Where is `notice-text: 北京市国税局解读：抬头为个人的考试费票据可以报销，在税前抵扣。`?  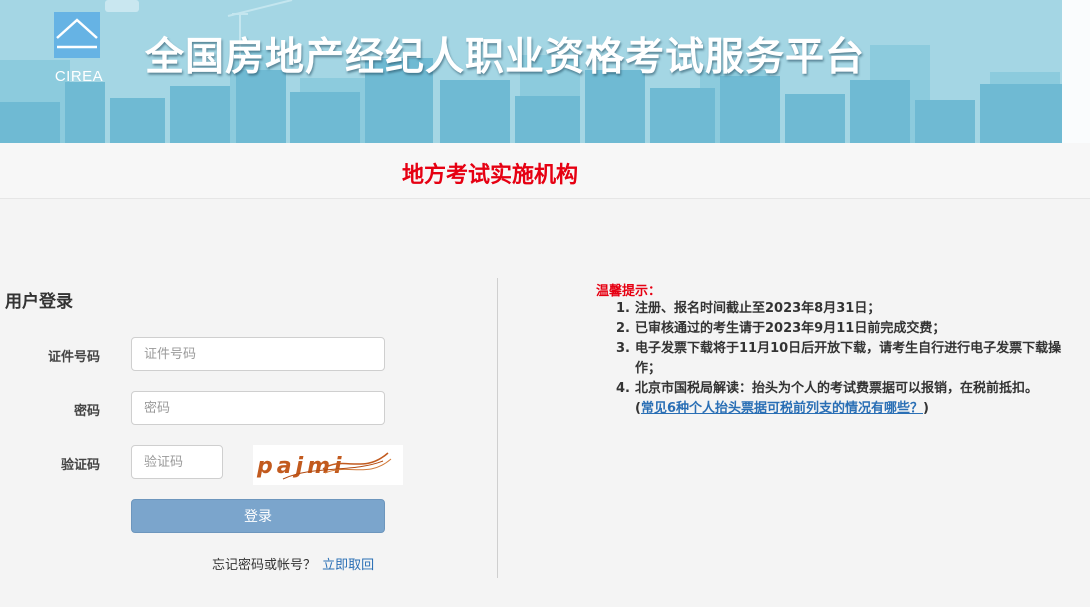 notice-text: 北京市国税局解读：抬头为个人的考试费票据可以报销，在税前抵扣。 is located at coordinates (837, 388).